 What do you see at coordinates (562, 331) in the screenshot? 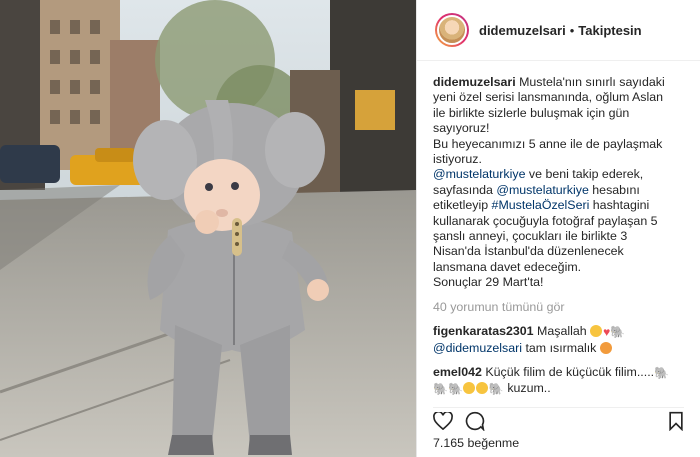
I see `comment-text: Maşallah` at bounding box center [562, 331].